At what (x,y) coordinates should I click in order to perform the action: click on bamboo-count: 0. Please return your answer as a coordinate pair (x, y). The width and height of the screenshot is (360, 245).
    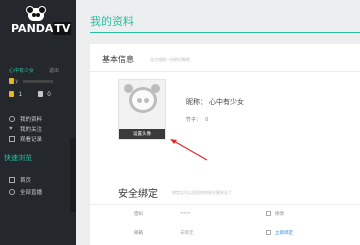
    Looking at the image, I should click on (49, 94).